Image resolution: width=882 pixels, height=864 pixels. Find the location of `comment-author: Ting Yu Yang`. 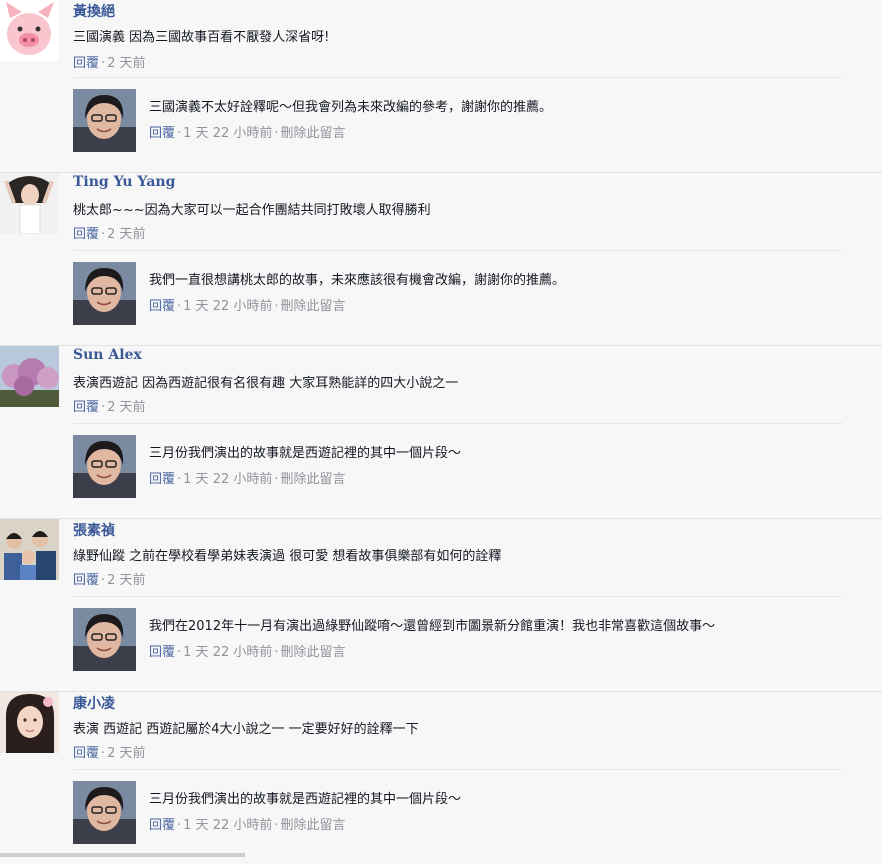

comment-author: Ting Yu Yang is located at coordinates (124, 182).